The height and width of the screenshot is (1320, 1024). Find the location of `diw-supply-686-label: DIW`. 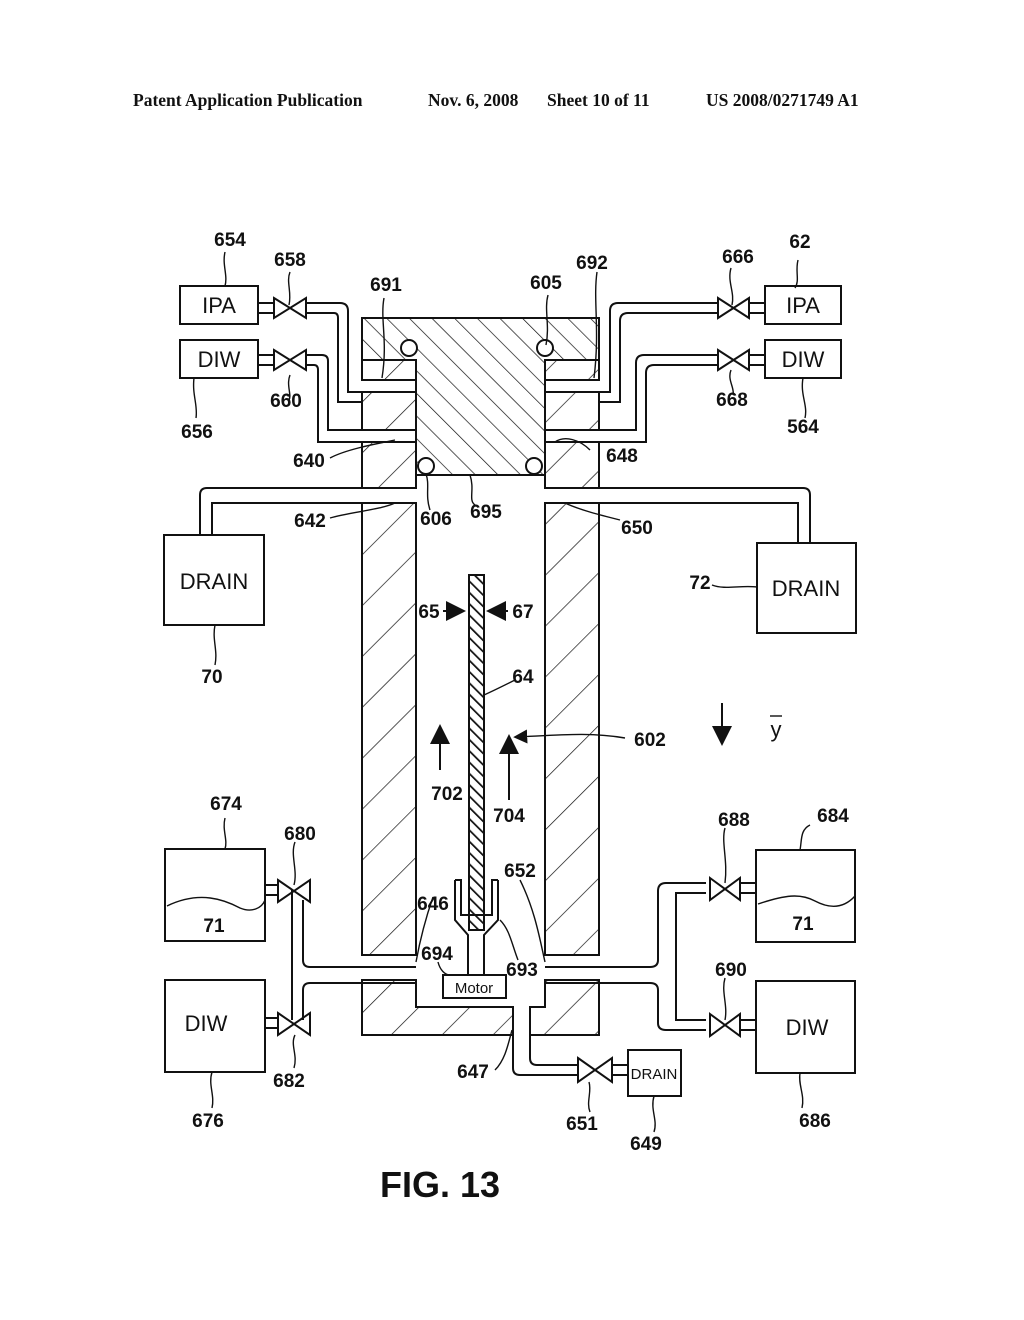

diw-supply-686-label: DIW is located at coordinates (807, 1027).